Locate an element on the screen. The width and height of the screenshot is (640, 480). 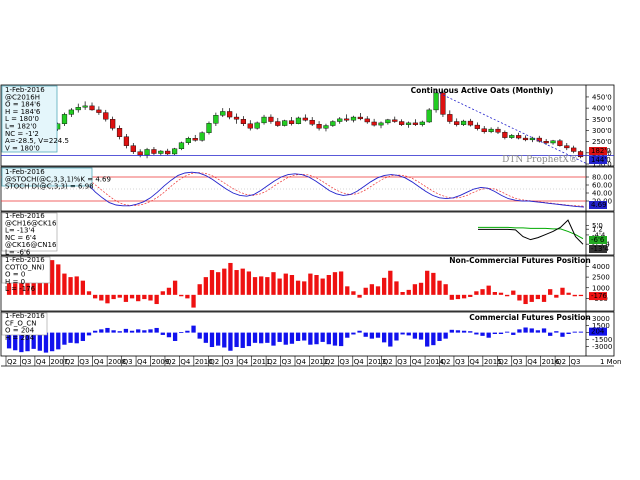
price-y-tick-label: 450'0 is located at coordinates (602, 97).